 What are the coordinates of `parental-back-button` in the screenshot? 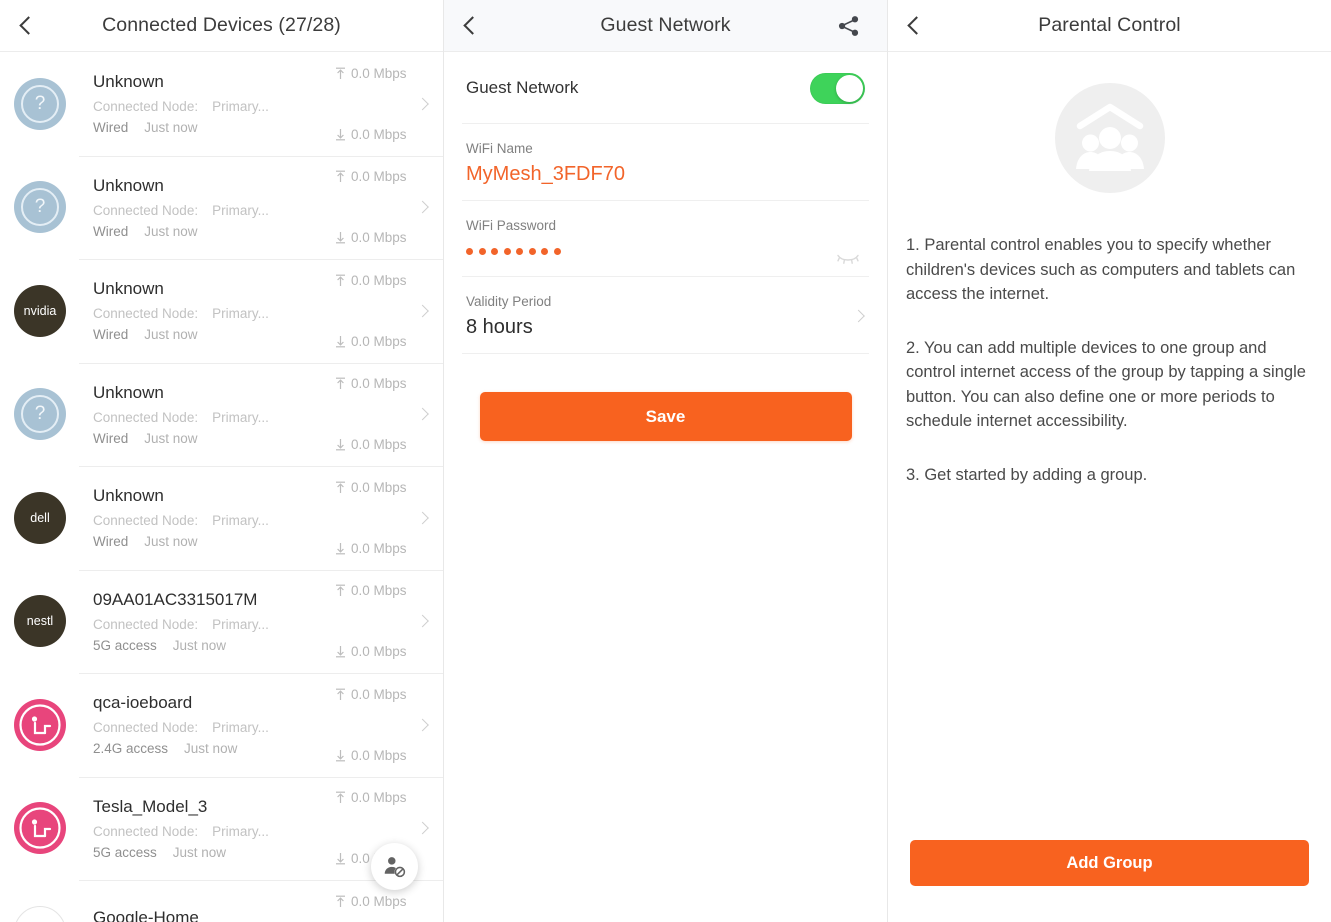 It's located at (914, 26).